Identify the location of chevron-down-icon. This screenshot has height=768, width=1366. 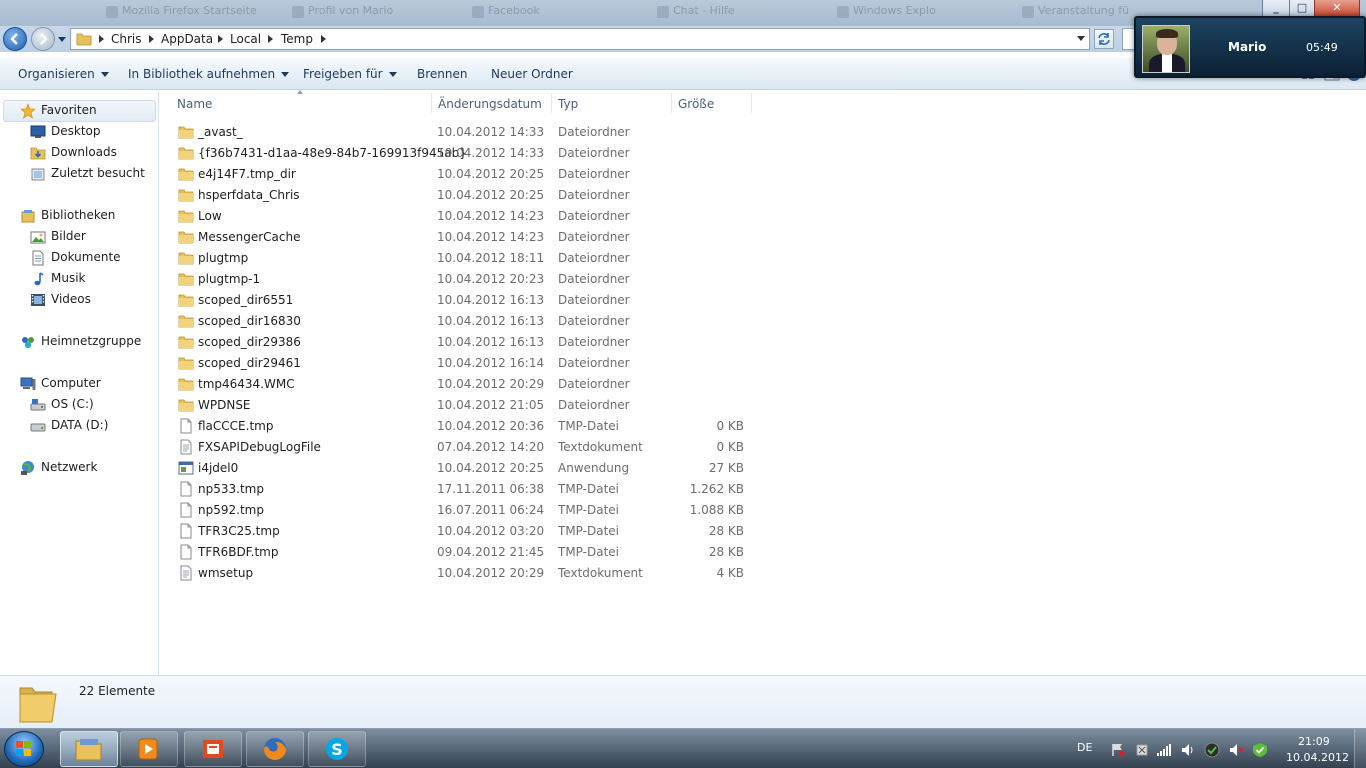
(104, 74).